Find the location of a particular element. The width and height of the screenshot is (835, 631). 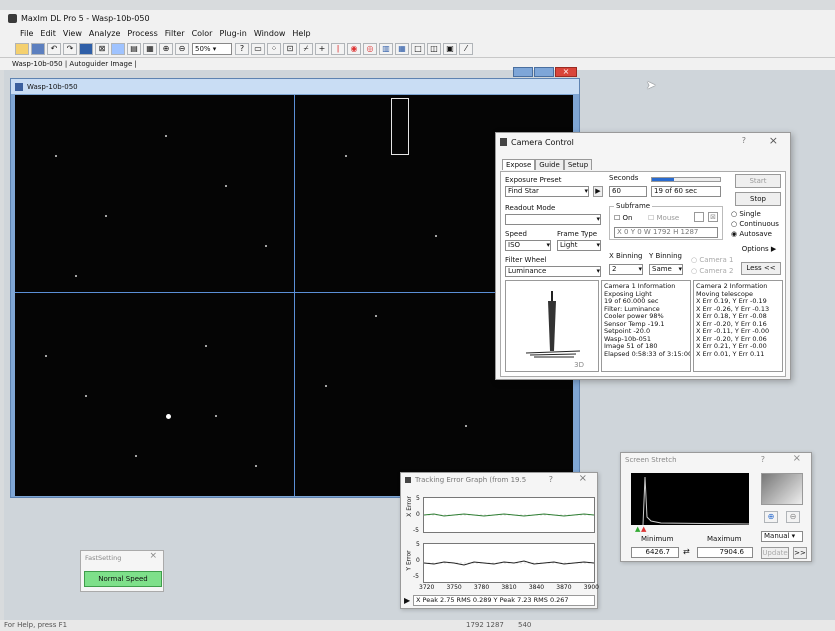

info-icon: ▭ is located at coordinates (258, 48).